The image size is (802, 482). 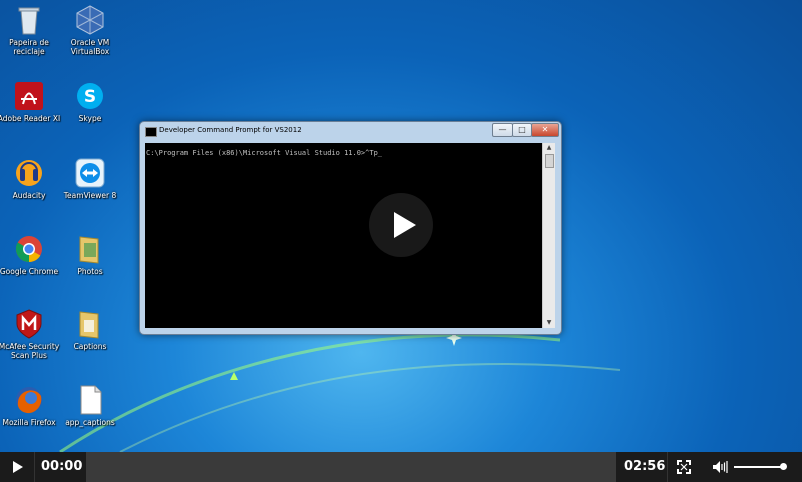 What do you see at coordinates (90, 400) in the screenshot?
I see `document-icon` at bounding box center [90, 400].